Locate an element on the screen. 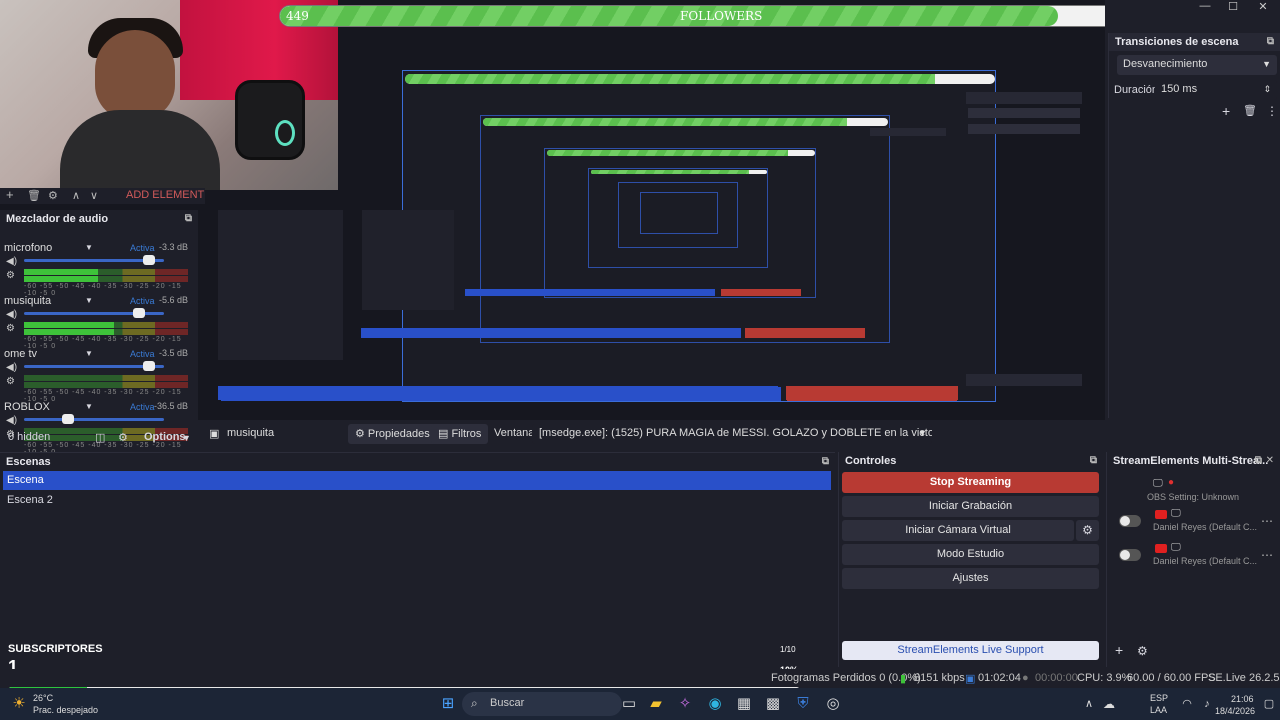 Image resolution: width=1280 pixels, height=720 pixels. move-up-icon: ∧ is located at coordinates (76, 195).